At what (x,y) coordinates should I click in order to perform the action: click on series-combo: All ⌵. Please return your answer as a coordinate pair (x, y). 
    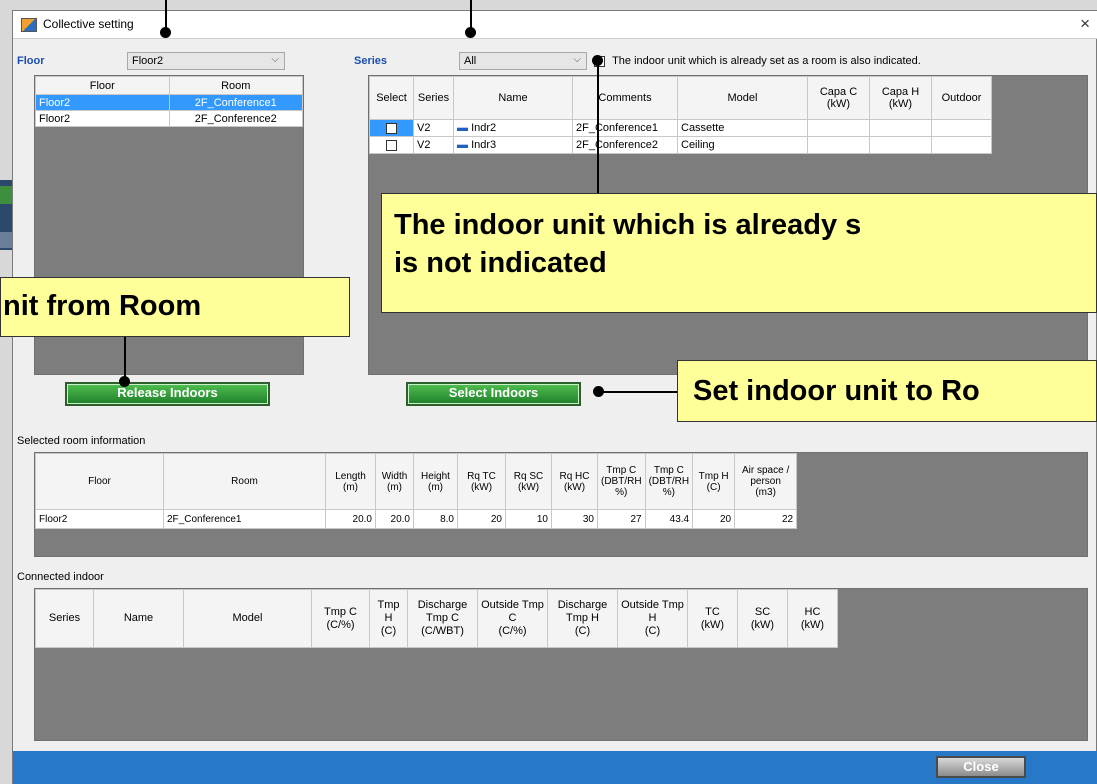
    Looking at the image, I should click on (523, 61).